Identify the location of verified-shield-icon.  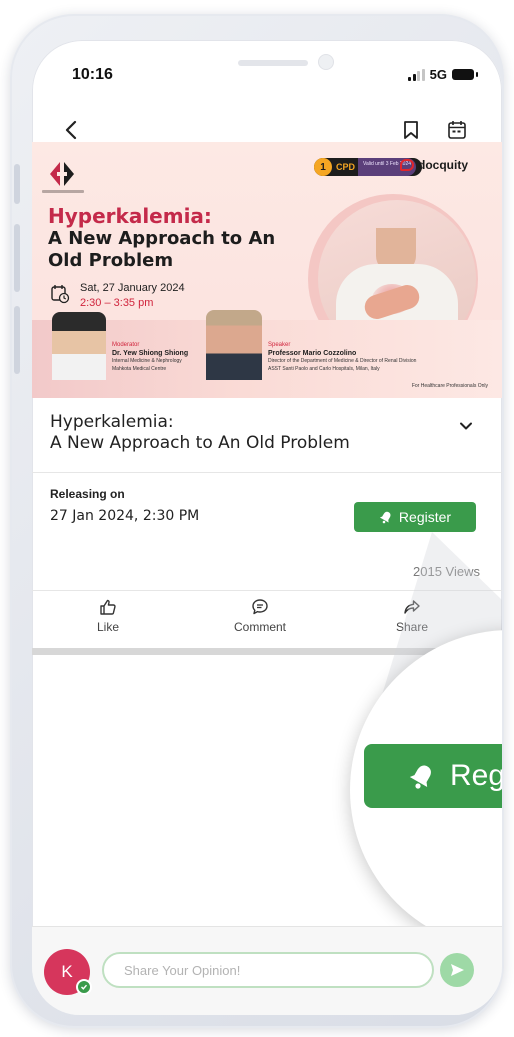
(84, 987).